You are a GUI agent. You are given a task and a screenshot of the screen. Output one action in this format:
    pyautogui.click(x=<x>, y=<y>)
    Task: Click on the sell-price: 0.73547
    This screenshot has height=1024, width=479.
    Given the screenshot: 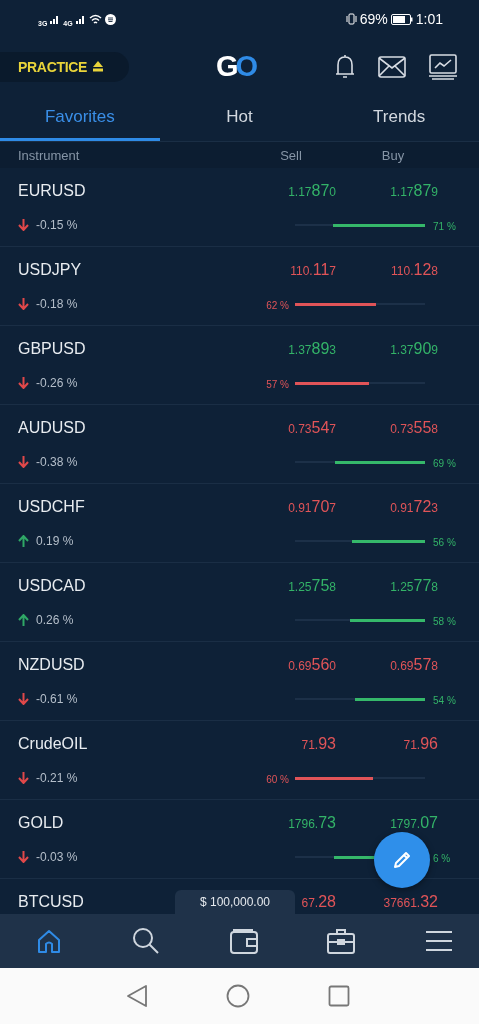 What is the action you would take?
    pyautogui.click(x=312, y=427)
    